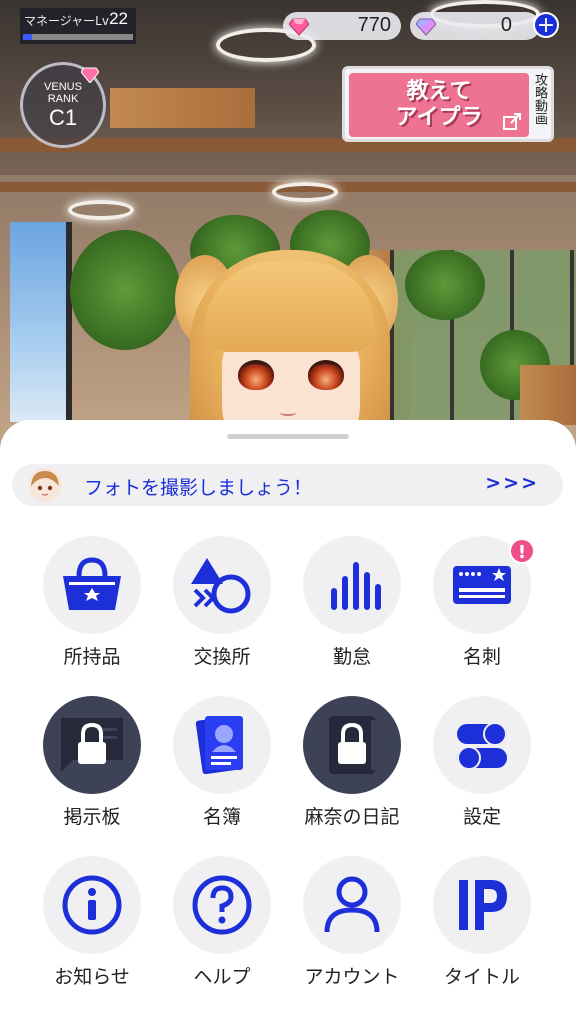 This screenshot has height=1024, width=576. What do you see at coordinates (92, 583) in the screenshot?
I see `bag-icon` at bounding box center [92, 583].